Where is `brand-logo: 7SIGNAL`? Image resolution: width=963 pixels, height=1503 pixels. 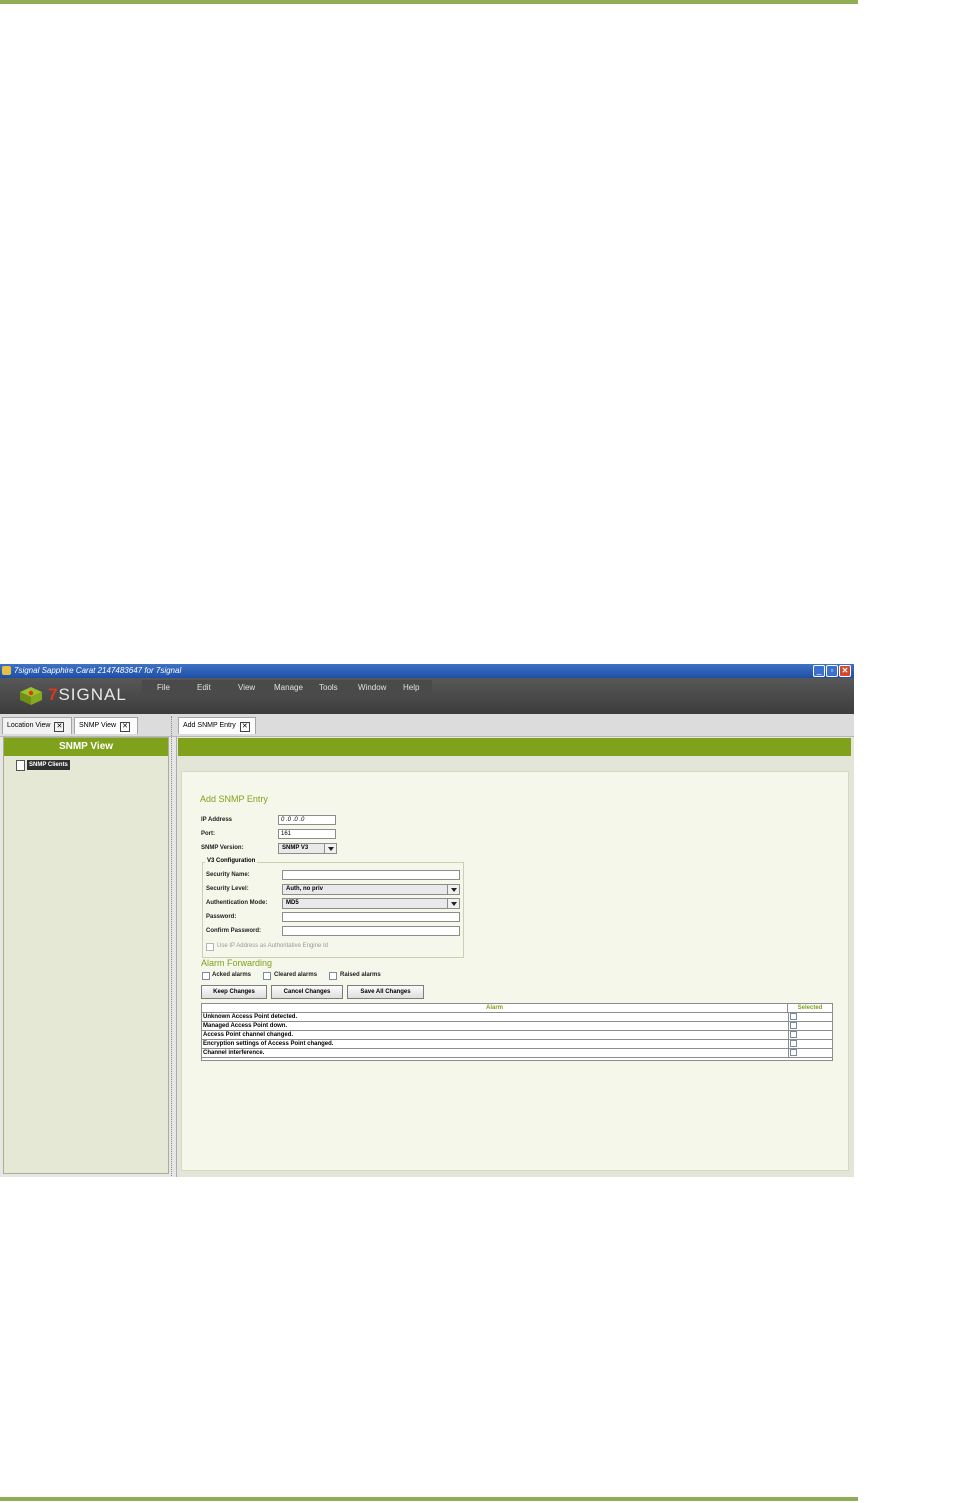
brand-logo: 7SIGNAL is located at coordinates (84, 696).